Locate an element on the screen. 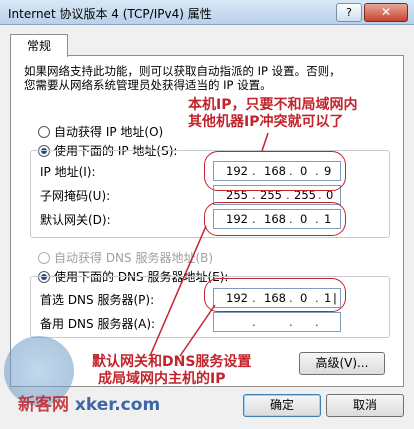 This screenshot has width=414, height=429. ip-annotation-line-1: 本机IP，只要不和局域网内 is located at coordinates (273, 105).